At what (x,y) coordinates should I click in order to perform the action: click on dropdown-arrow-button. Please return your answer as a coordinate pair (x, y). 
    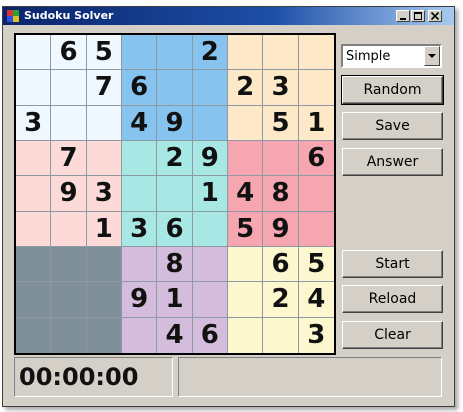
    Looking at the image, I should click on (432, 56).